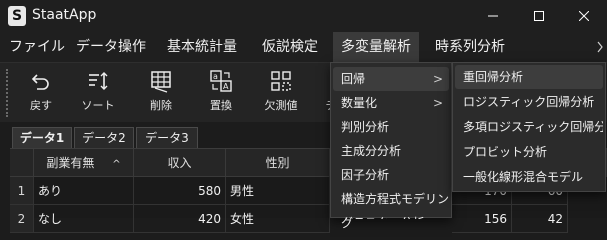 The image size is (607, 240). Describe the element at coordinates (482, 219) in the screenshot. I see `grid-cell: 156` at that location.